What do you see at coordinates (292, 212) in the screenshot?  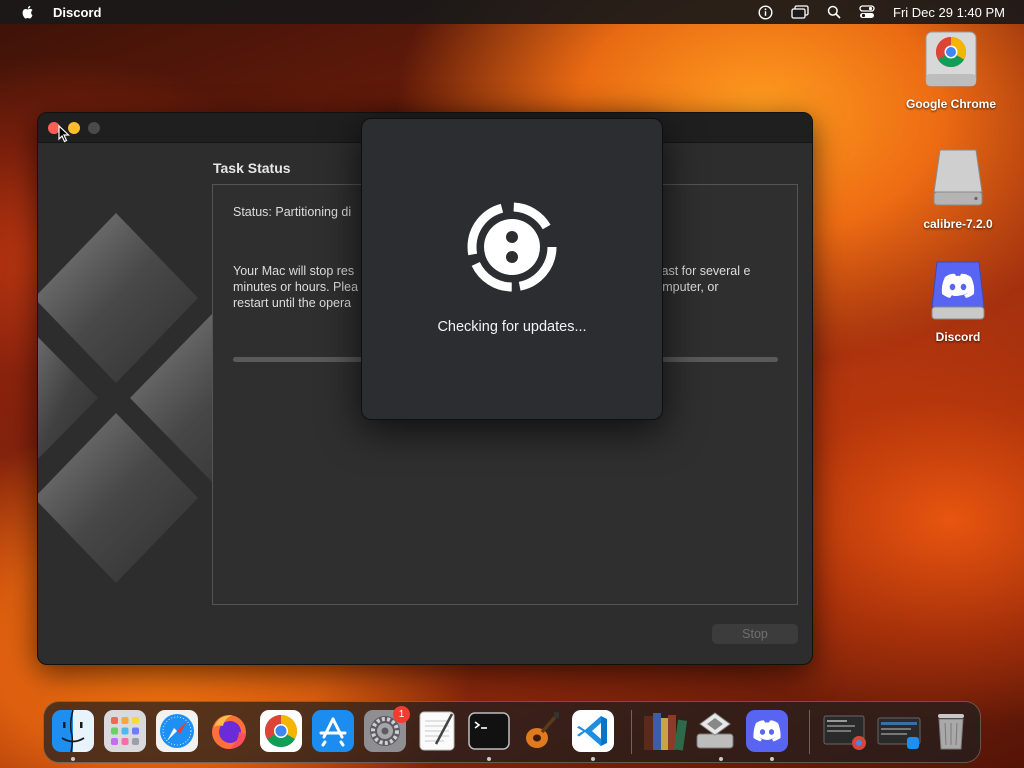 I see `status-text: Status: Partitioning di` at bounding box center [292, 212].